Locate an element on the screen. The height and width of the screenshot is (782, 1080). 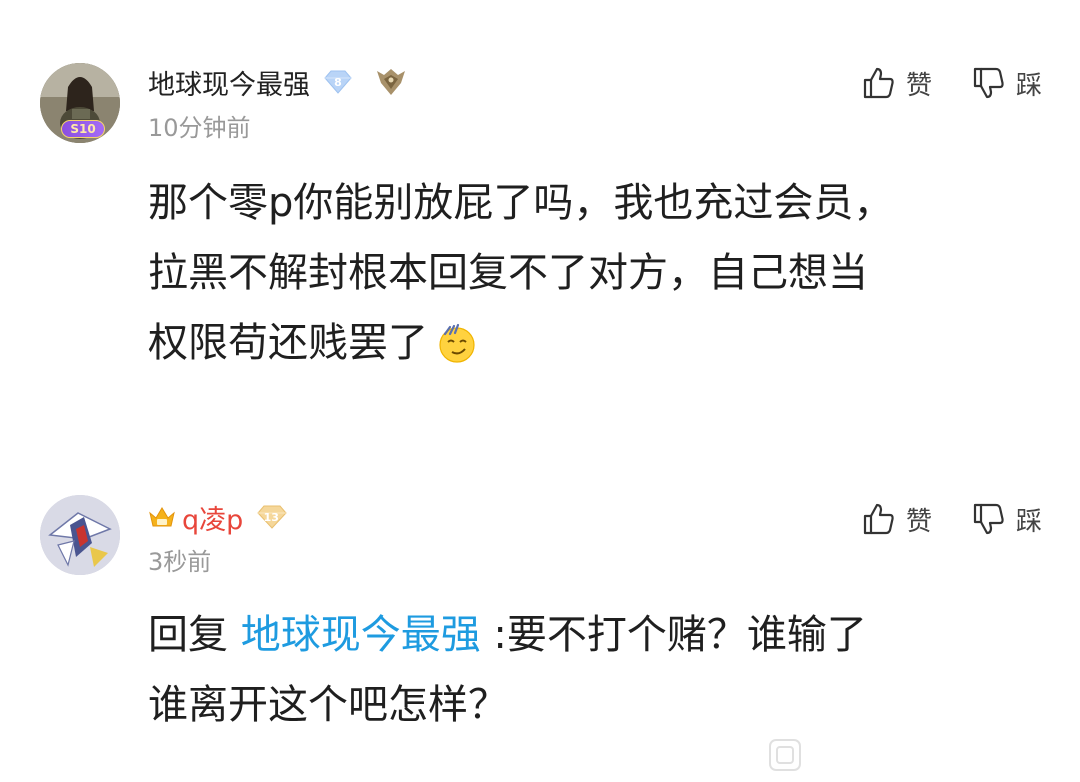
comment-line: 那个零p你能别放屁了吗，我也充过会员， is located at coordinates (521, 203).